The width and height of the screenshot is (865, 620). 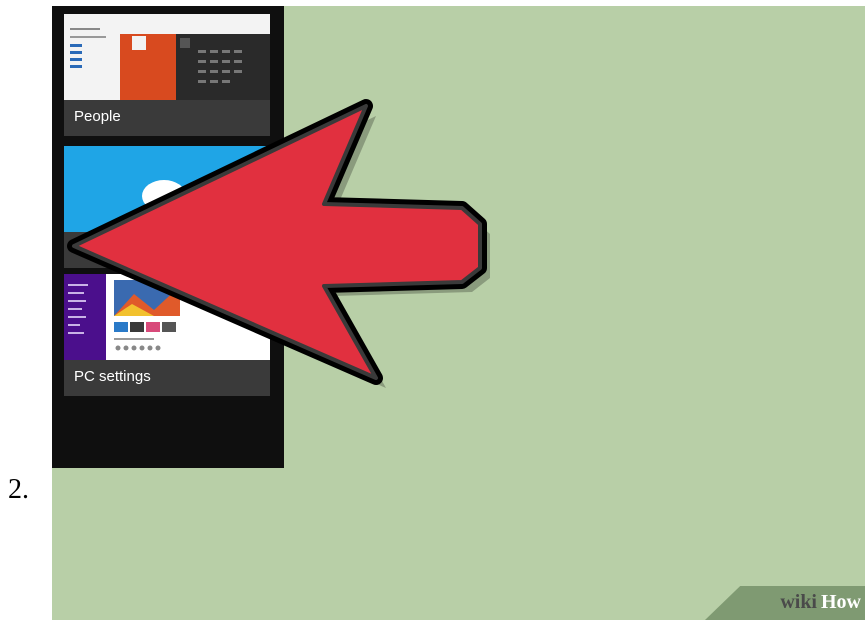 I want to click on watermark-wiki: wiki, so click(x=798, y=602).